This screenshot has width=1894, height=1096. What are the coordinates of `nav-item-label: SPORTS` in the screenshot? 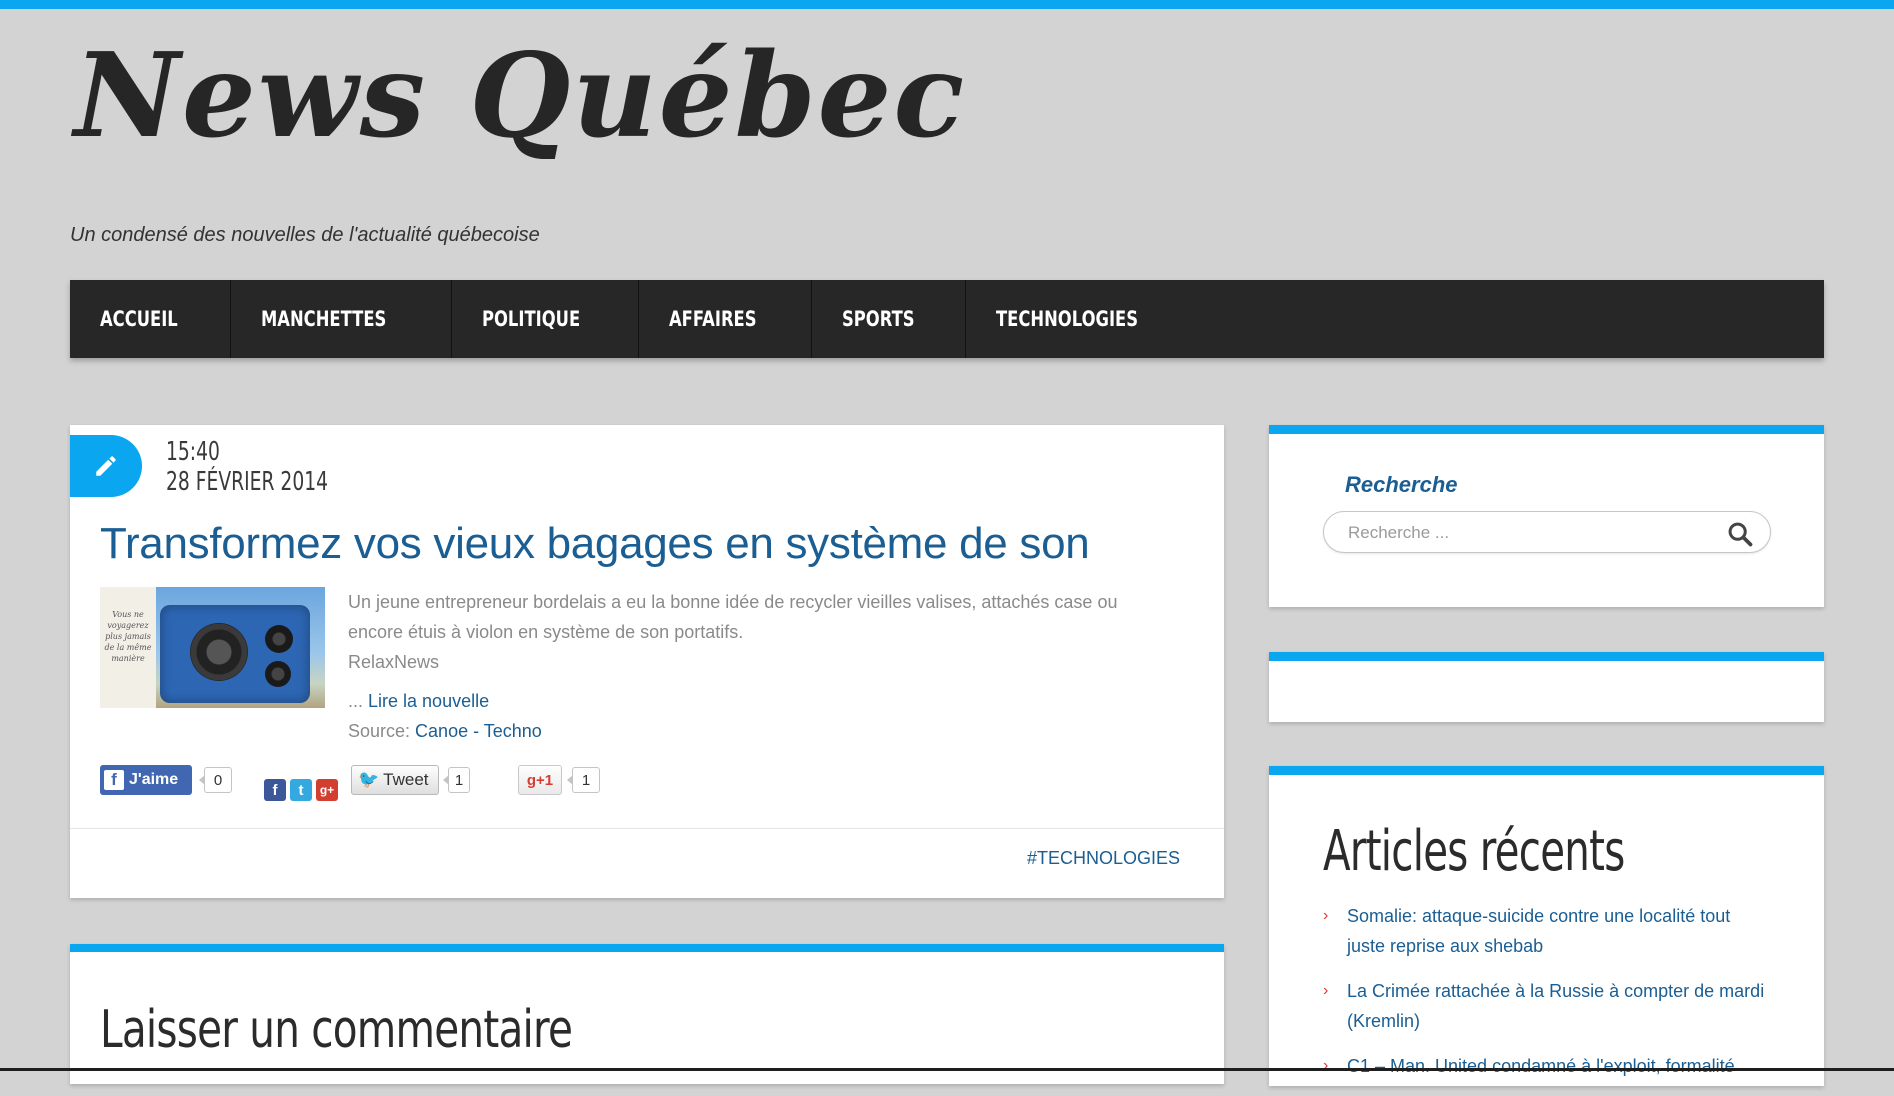 It's located at (878, 319).